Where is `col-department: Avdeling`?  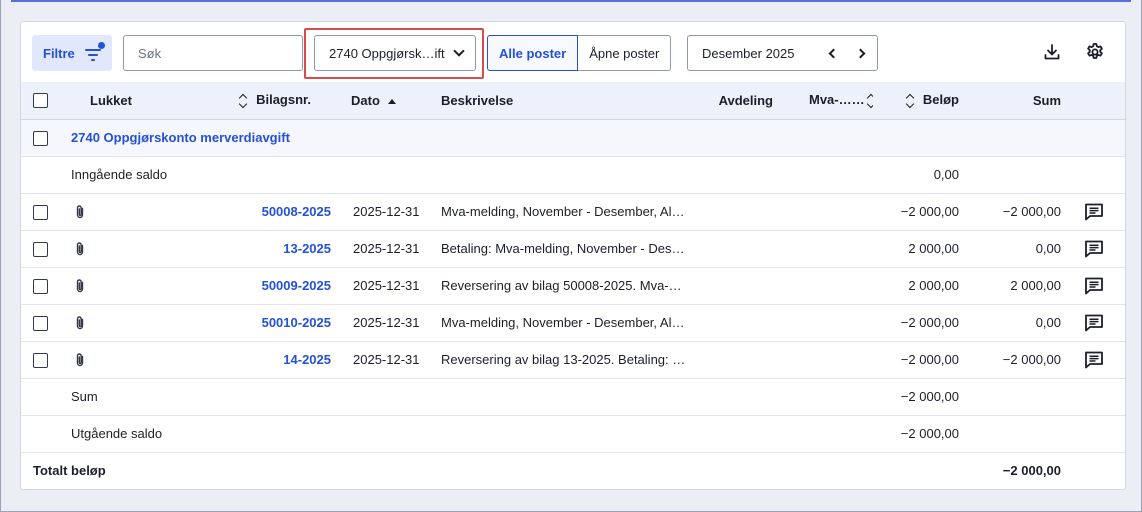
col-department: Avdeling is located at coordinates (741, 101).